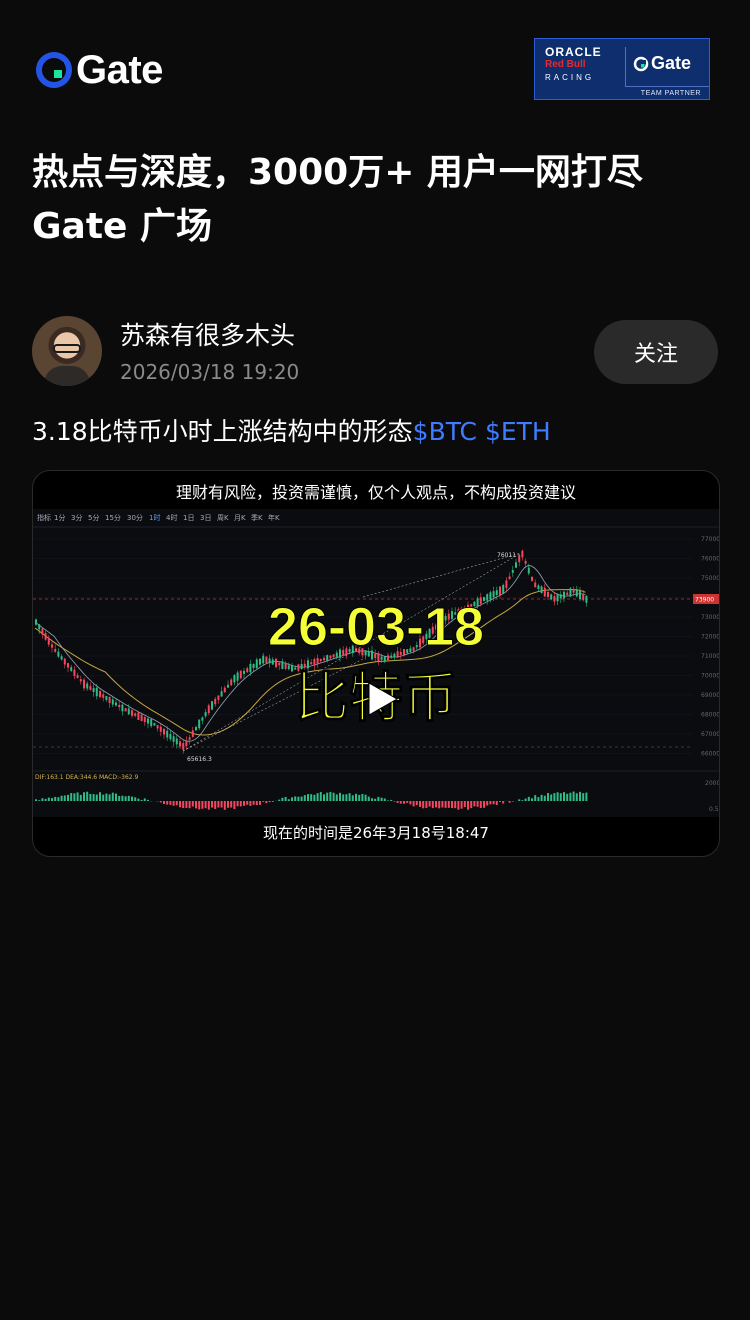 The image size is (750, 1320). What do you see at coordinates (188, 518) in the screenshot?
I see `toolbar-label: 1日` at bounding box center [188, 518].